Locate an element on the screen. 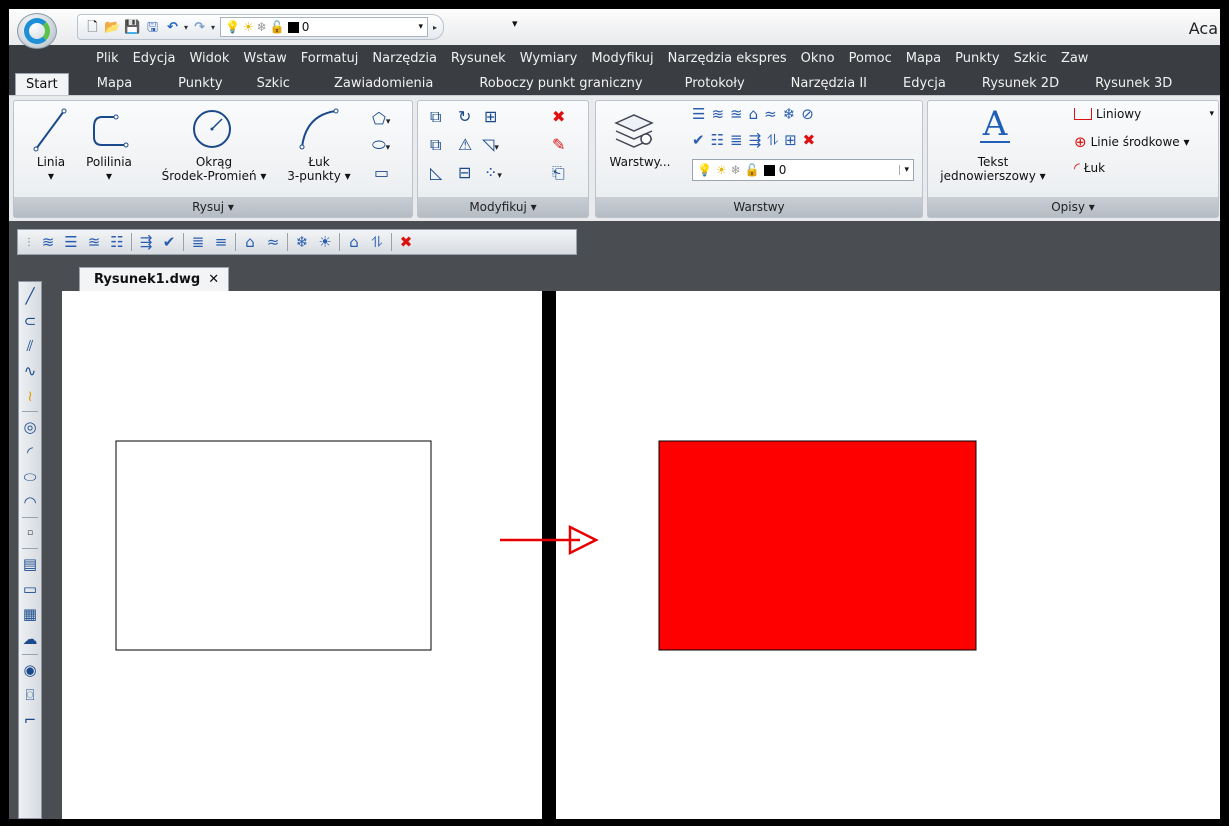 This screenshot has width=1229, height=826. arc-icon is located at coordinates (318, 130).